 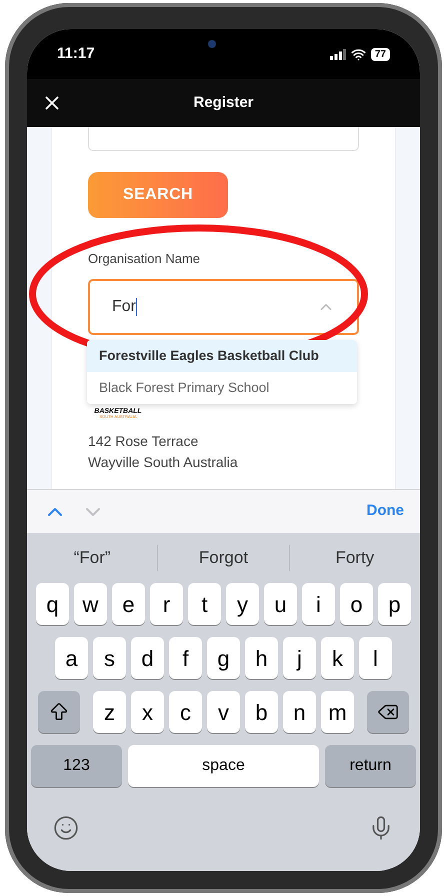 What do you see at coordinates (370, 766) in the screenshot?
I see `keyboard-key: return` at bounding box center [370, 766].